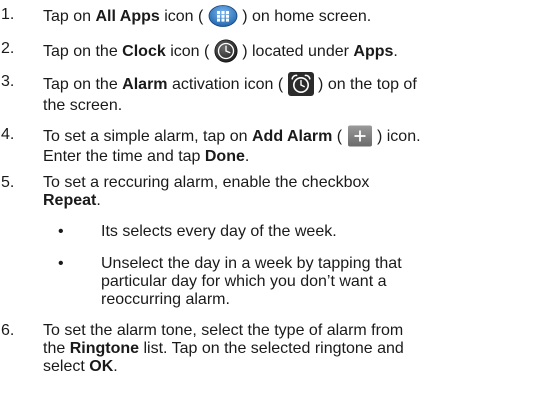 This screenshot has height=413, width=557. Describe the element at coordinates (219, 231) in the screenshot. I see `bullet-text: Its selects every day of the week.` at that location.